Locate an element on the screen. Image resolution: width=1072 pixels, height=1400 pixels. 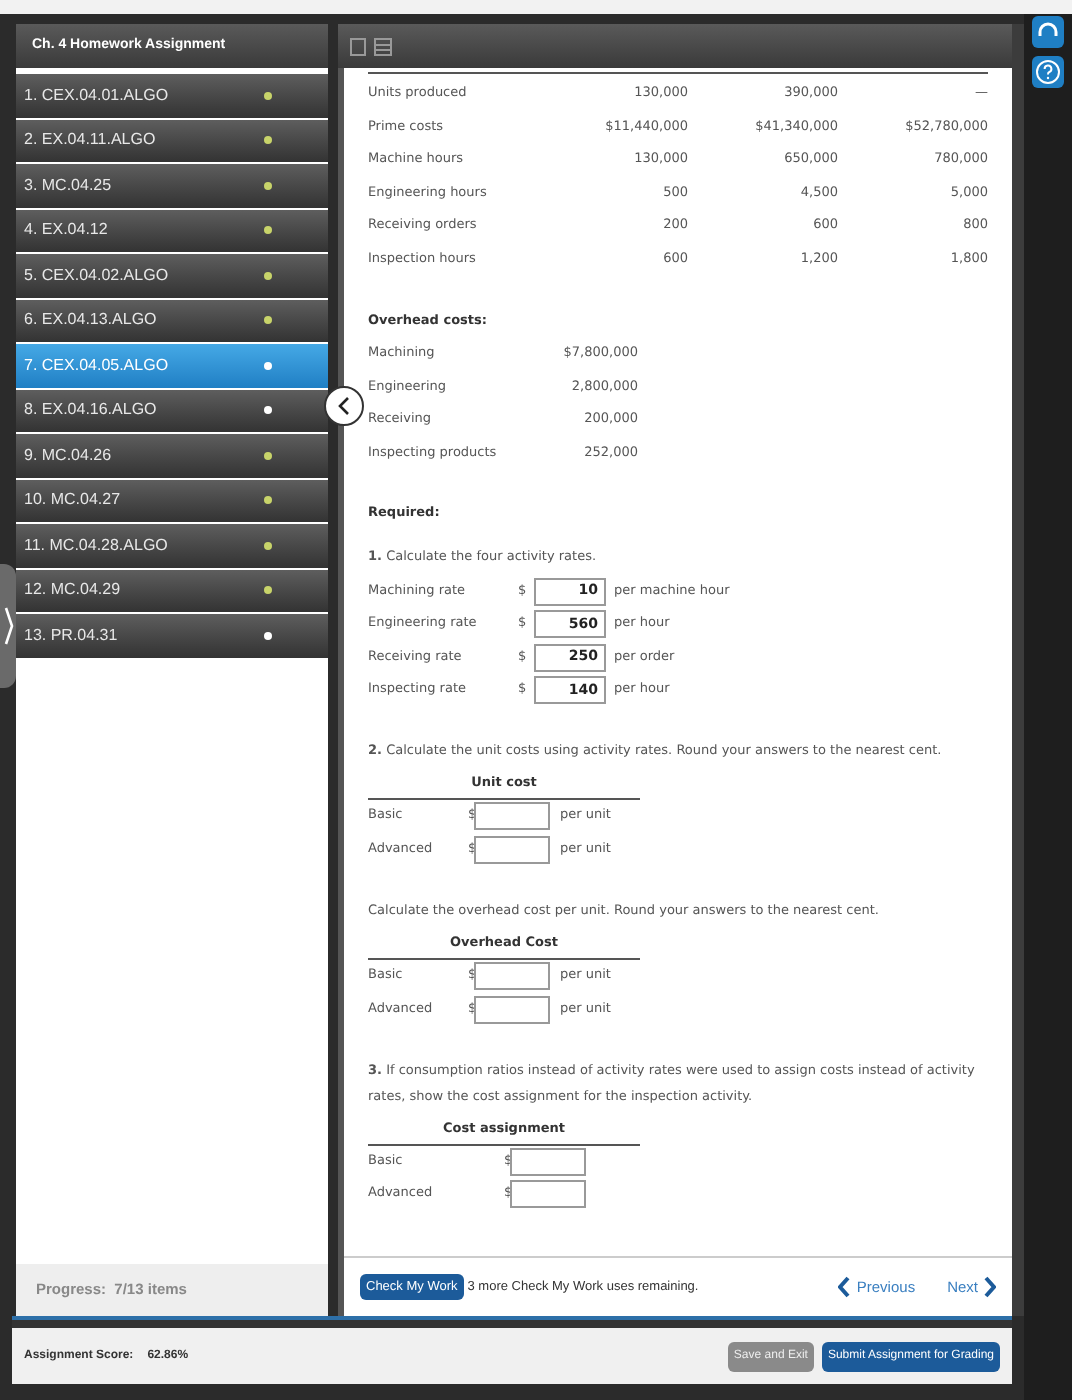
sidebar-item: 12. MC.04.29 is located at coordinates (172, 590).